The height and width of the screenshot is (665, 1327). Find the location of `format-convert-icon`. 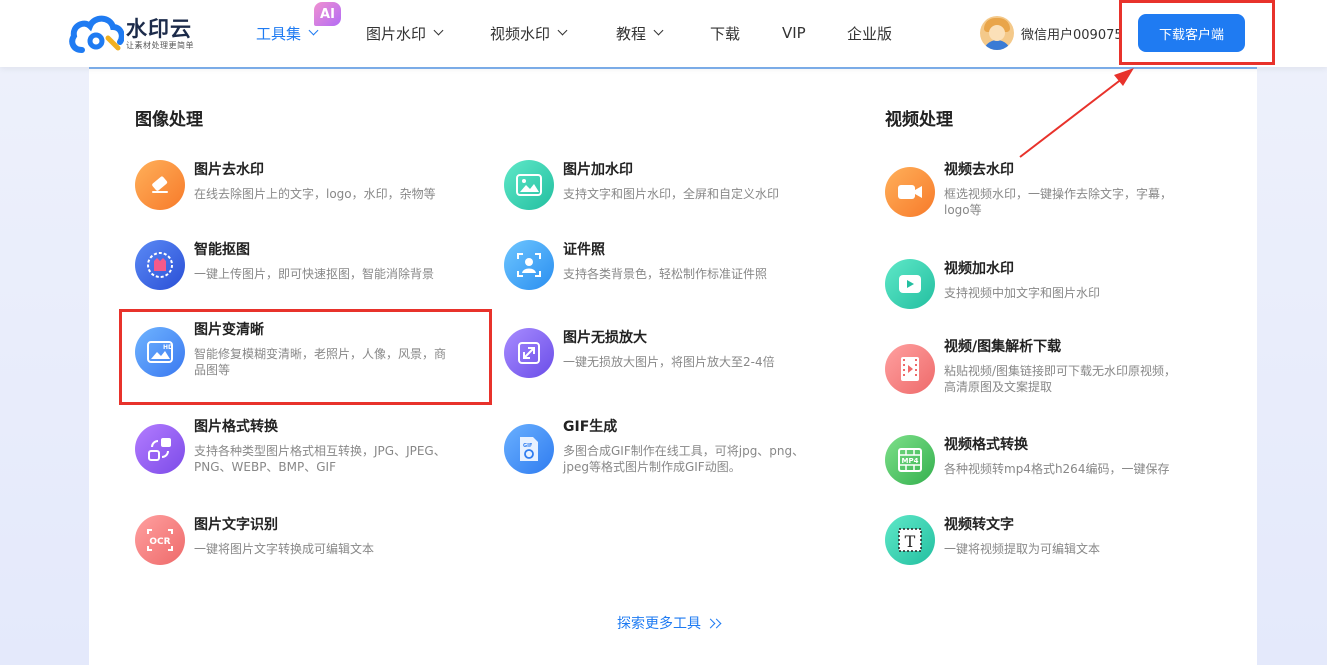

format-convert-icon is located at coordinates (160, 449).